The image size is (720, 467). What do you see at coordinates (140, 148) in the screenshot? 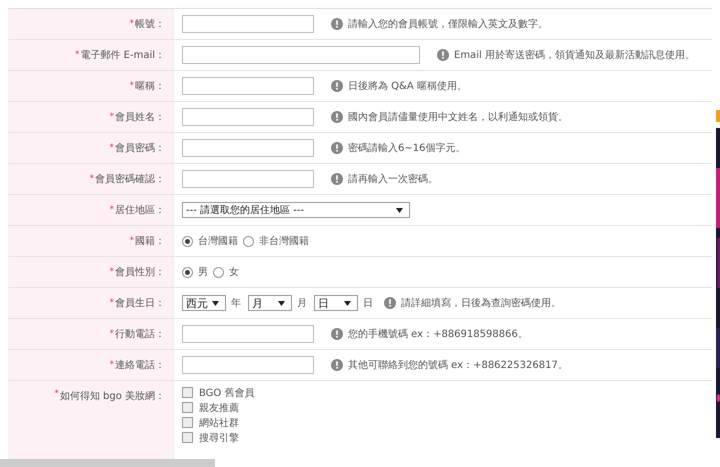
I see `field-label: 會員密碼：` at bounding box center [140, 148].